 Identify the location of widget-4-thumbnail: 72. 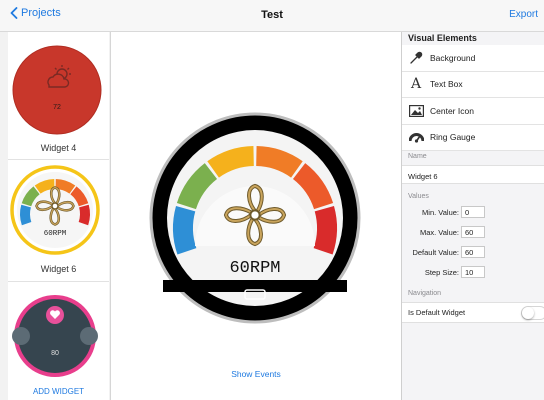
(57, 90).